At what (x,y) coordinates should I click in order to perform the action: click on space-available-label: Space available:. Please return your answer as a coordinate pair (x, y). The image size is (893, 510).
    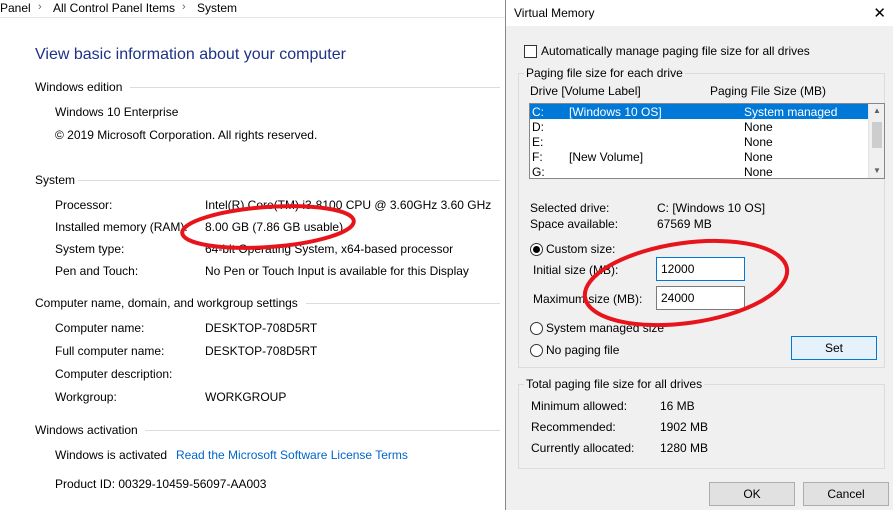
    Looking at the image, I should click on (574, 224).